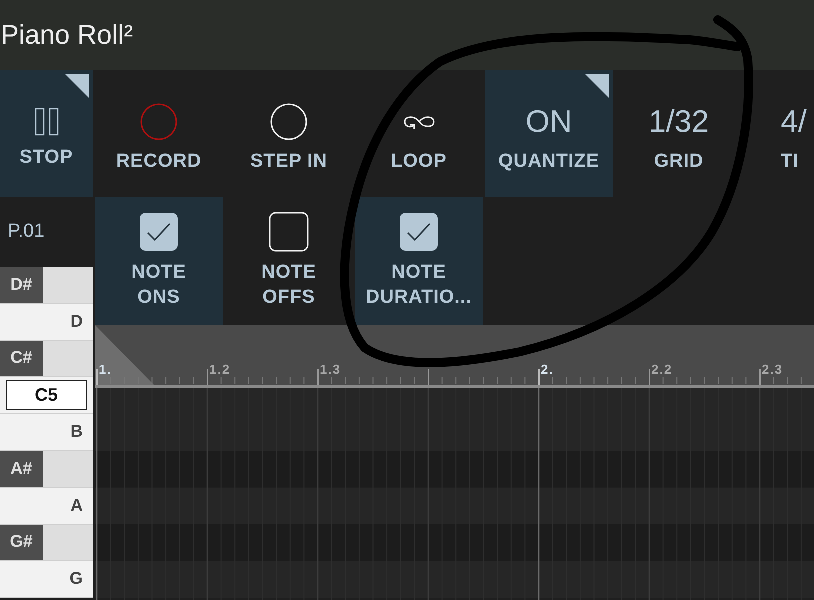 This screenshot has width=814, height=600. Describe the element at coordinates (419, 122) in the screenshot. I see `loop-icon` at that location.